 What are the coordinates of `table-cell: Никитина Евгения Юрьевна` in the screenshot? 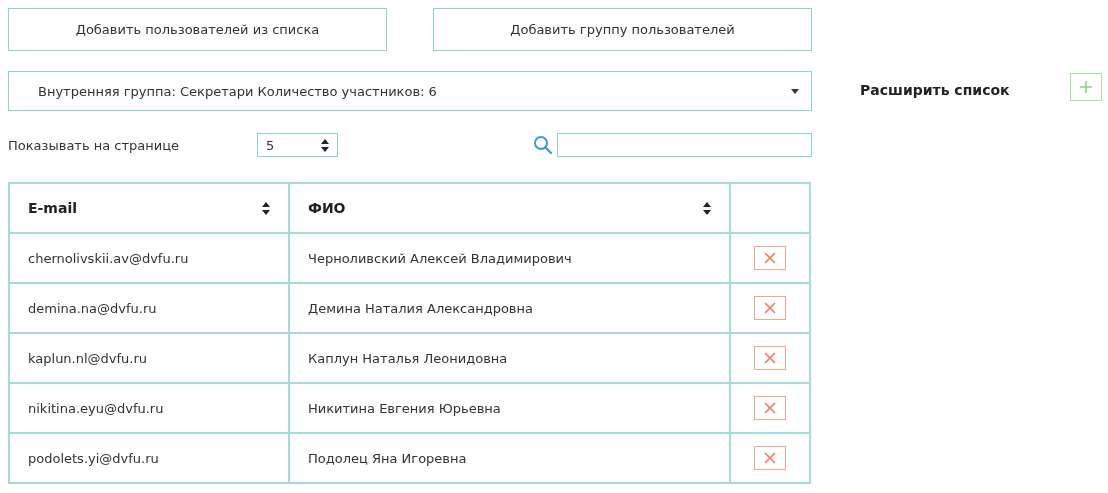 It's located at (509, 408).